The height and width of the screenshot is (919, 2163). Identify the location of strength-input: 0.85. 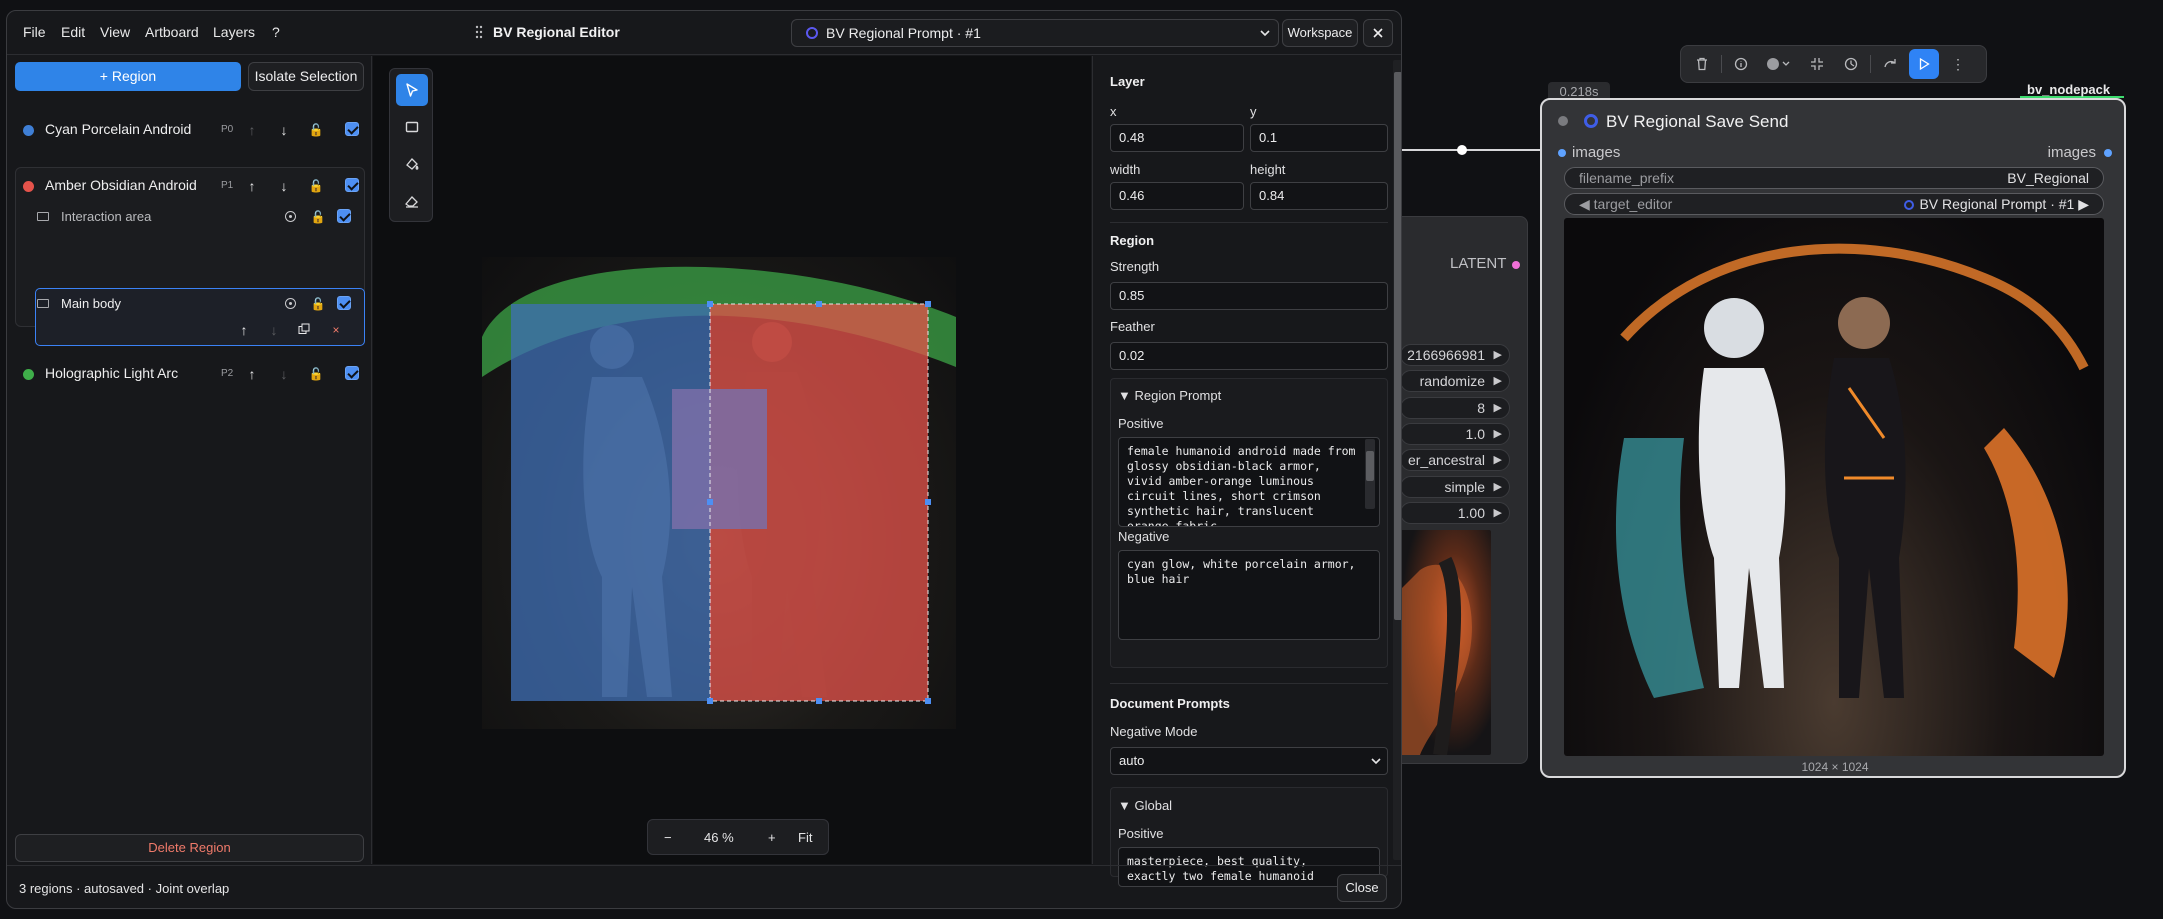
(1249, 296).